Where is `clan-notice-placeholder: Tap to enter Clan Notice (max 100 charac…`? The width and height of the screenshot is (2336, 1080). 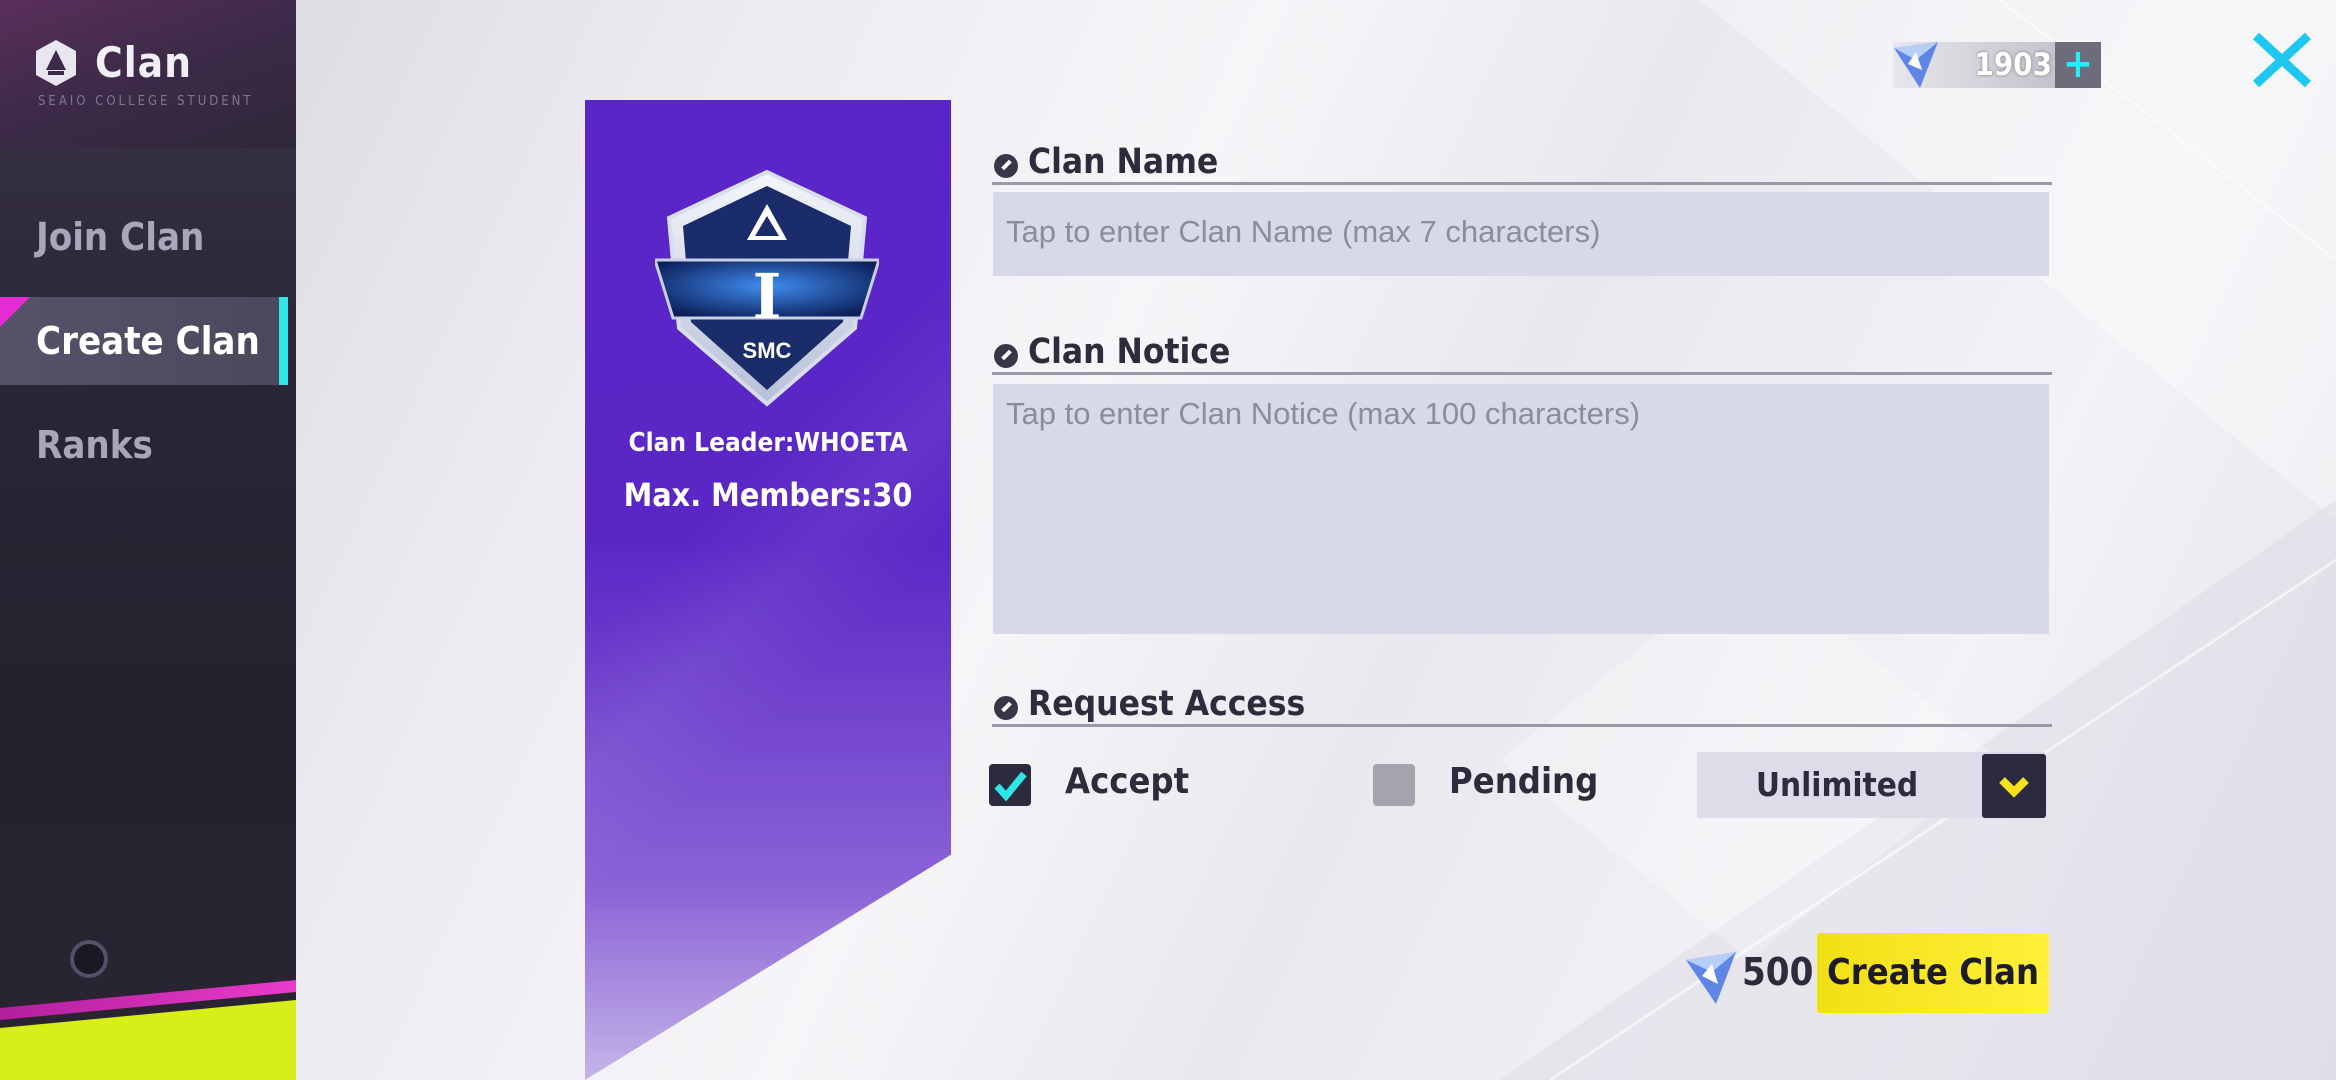
clan-notice-placeholder: Tap to enter Clan Notice (max 100 charac… is located at coordinates (1323, 413).